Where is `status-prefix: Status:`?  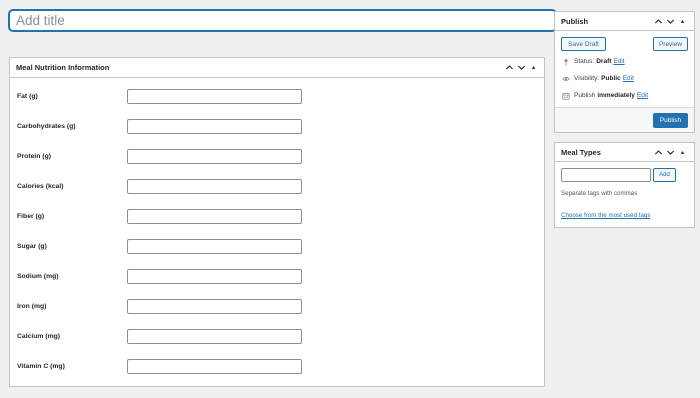 status-prefix: Status: is located at coordinates (584, 61).